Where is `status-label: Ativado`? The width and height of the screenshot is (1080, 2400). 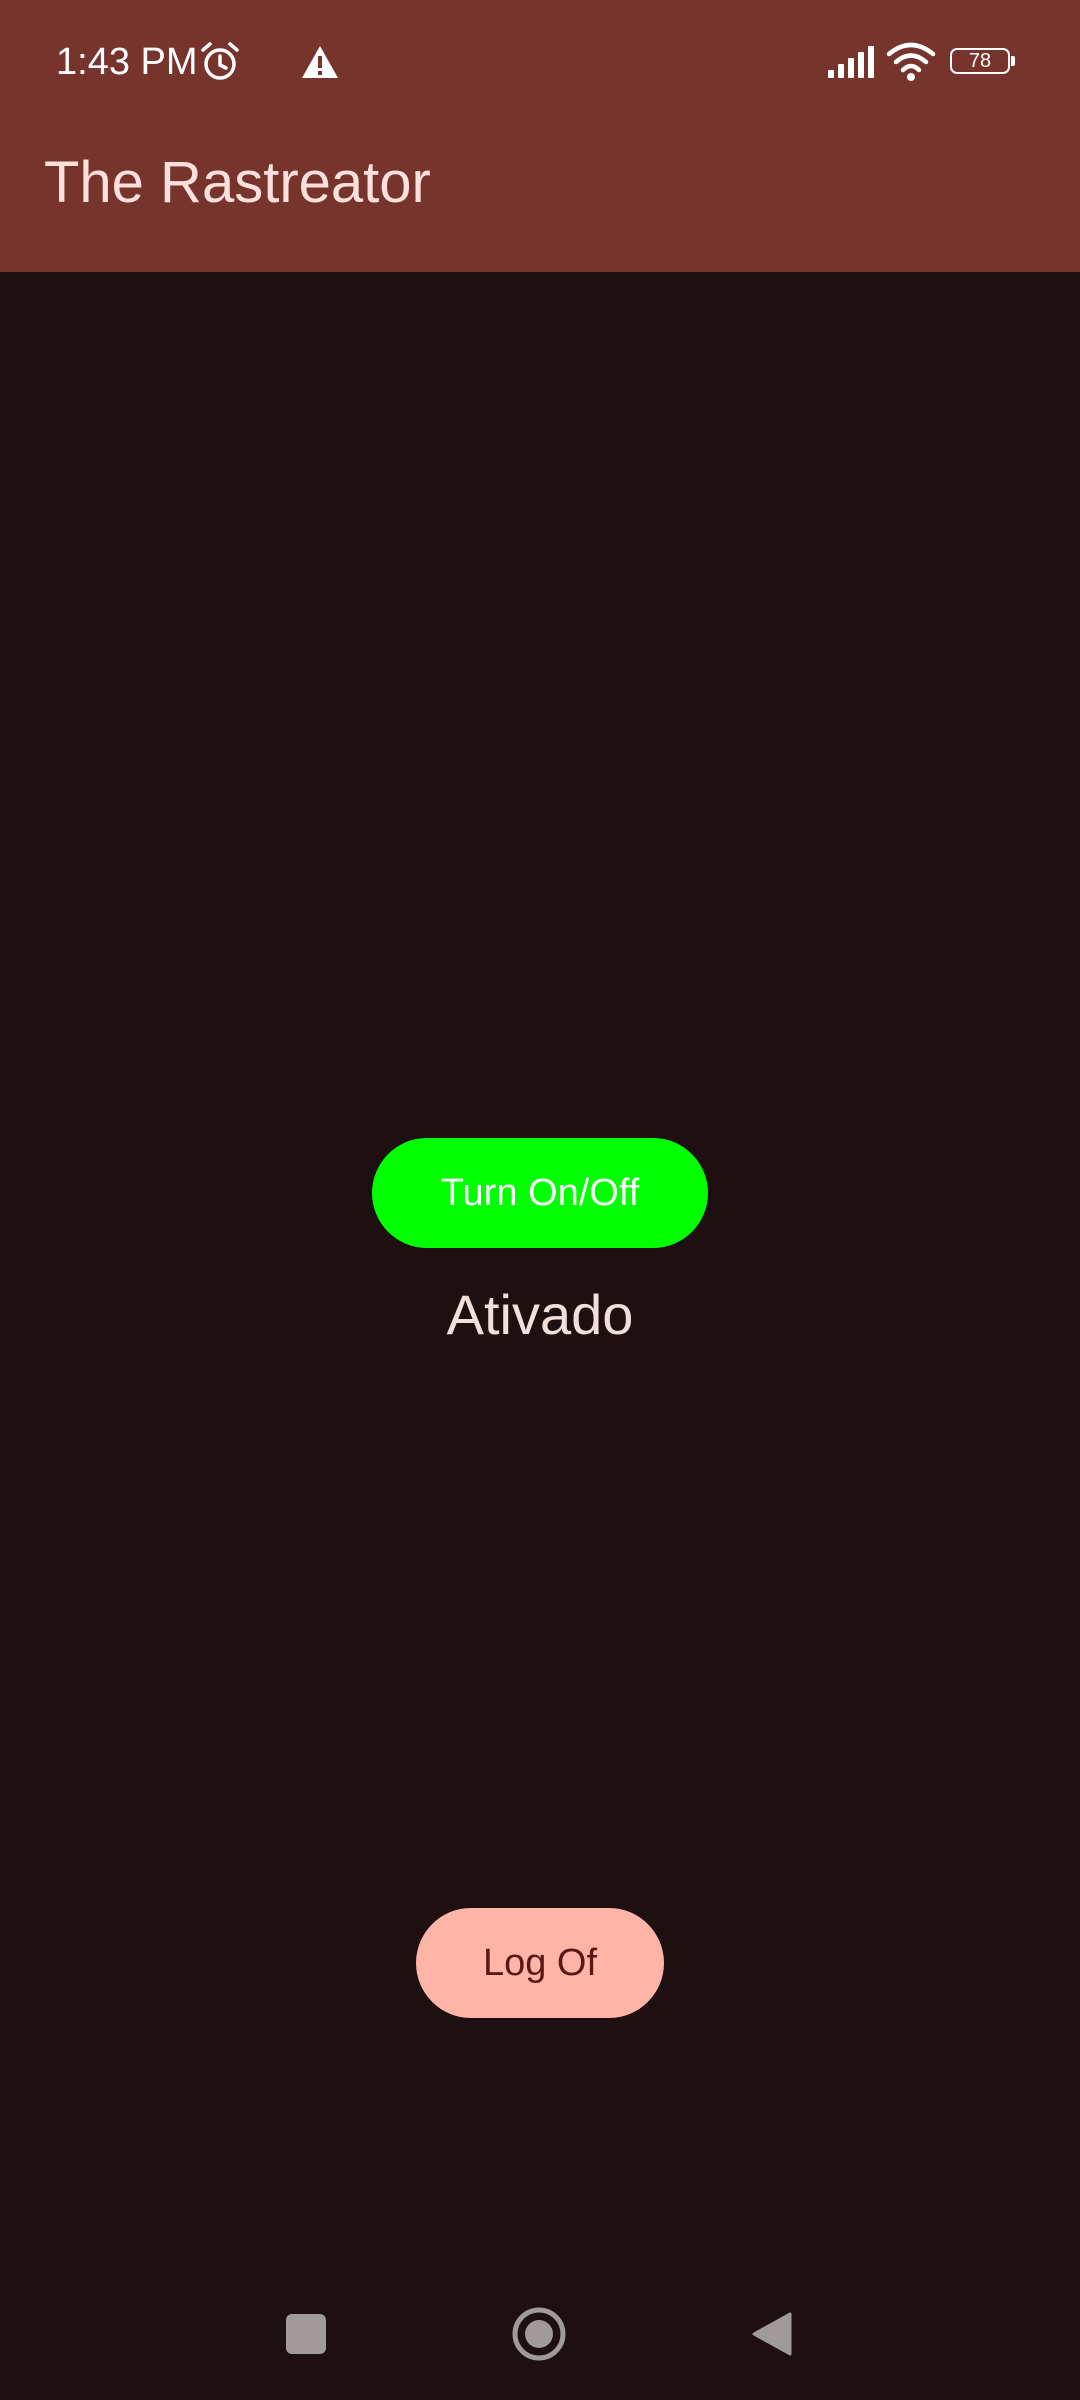
status-label: Ativado is located at coordinates (540, 1314).